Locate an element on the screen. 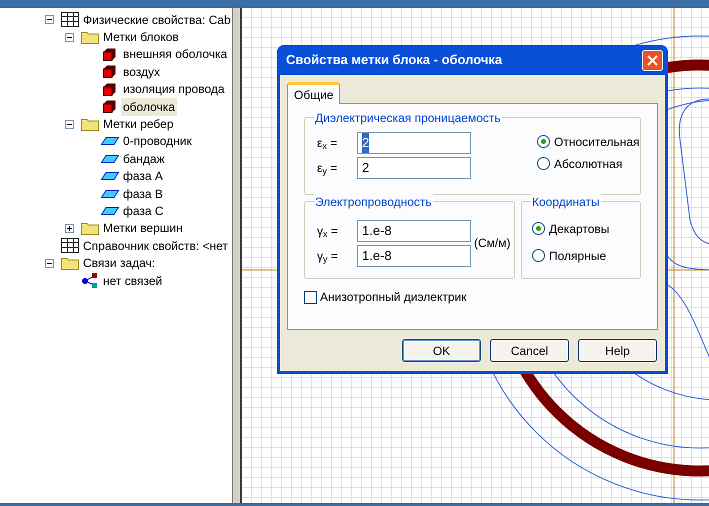 Image resolution: width=709 pixels, height=506 pixels. close-icon is located at coordinates (652, 60).